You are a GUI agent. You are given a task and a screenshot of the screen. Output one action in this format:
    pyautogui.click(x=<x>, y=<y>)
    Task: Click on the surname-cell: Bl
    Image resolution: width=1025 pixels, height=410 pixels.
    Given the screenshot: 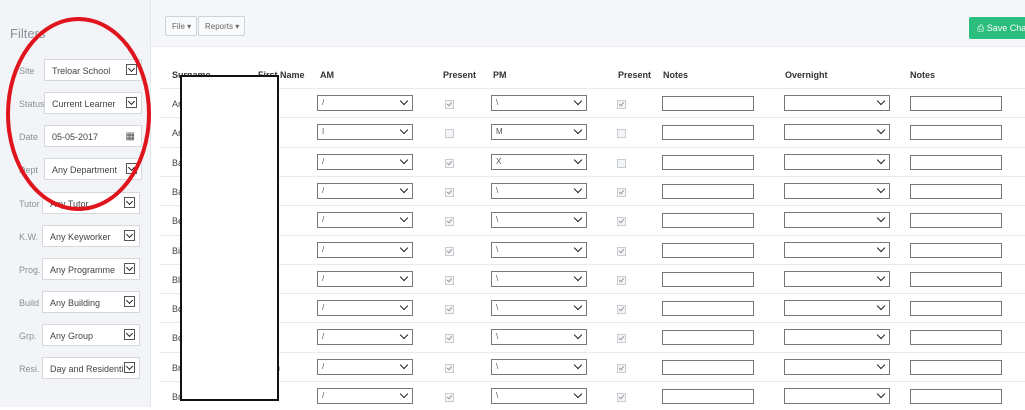 What is the action you would take?
    pyautogui.click(x=176, y=279)
    